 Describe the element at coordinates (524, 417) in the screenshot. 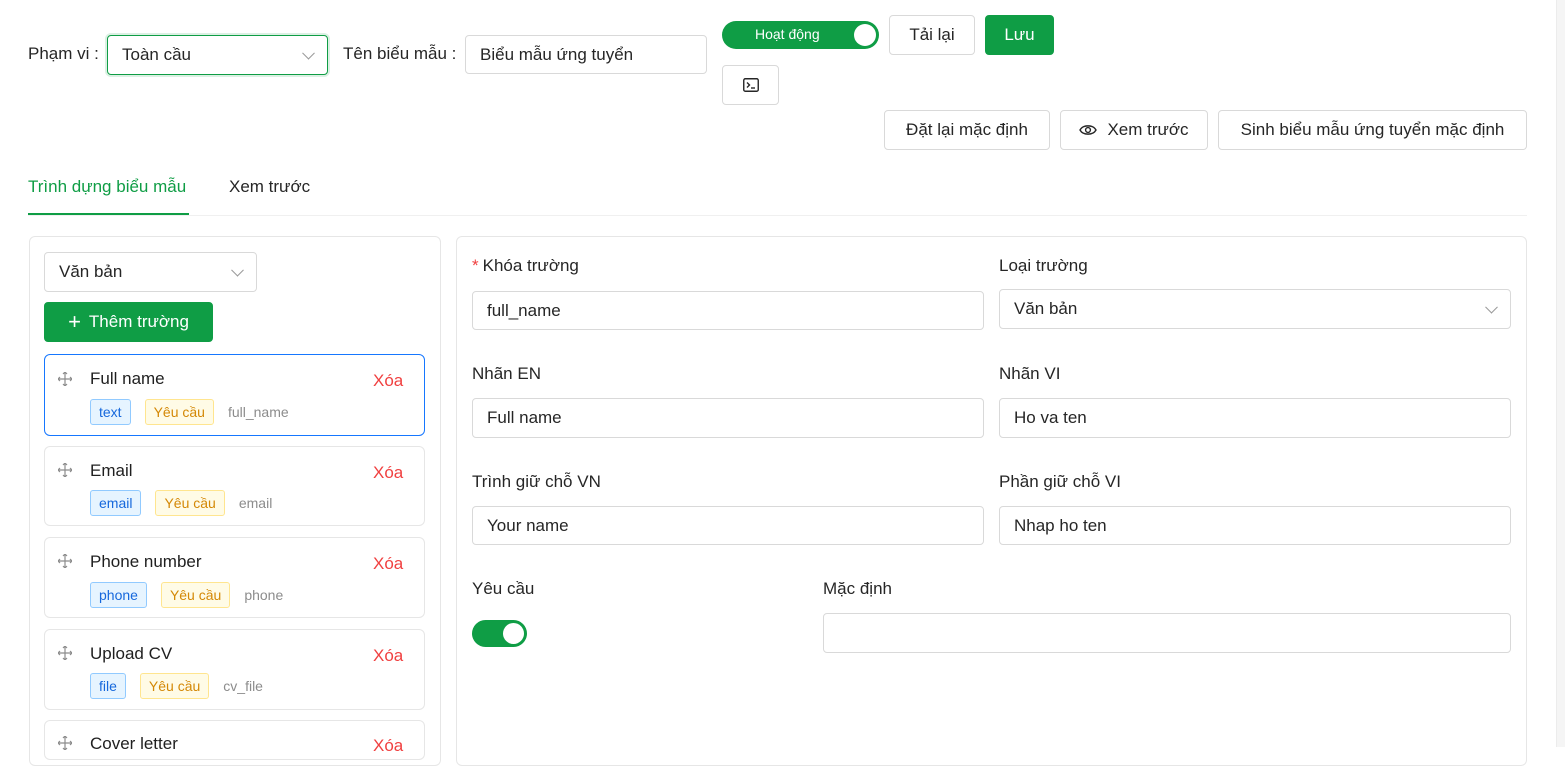

I see `label-en-input-value: Full name` at that location.